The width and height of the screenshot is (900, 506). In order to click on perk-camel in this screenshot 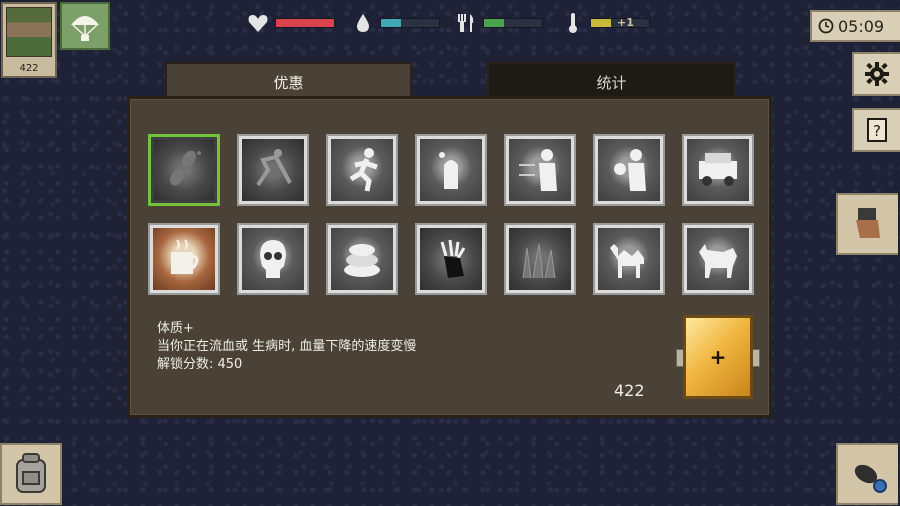, I will do `click(629, 259)`.